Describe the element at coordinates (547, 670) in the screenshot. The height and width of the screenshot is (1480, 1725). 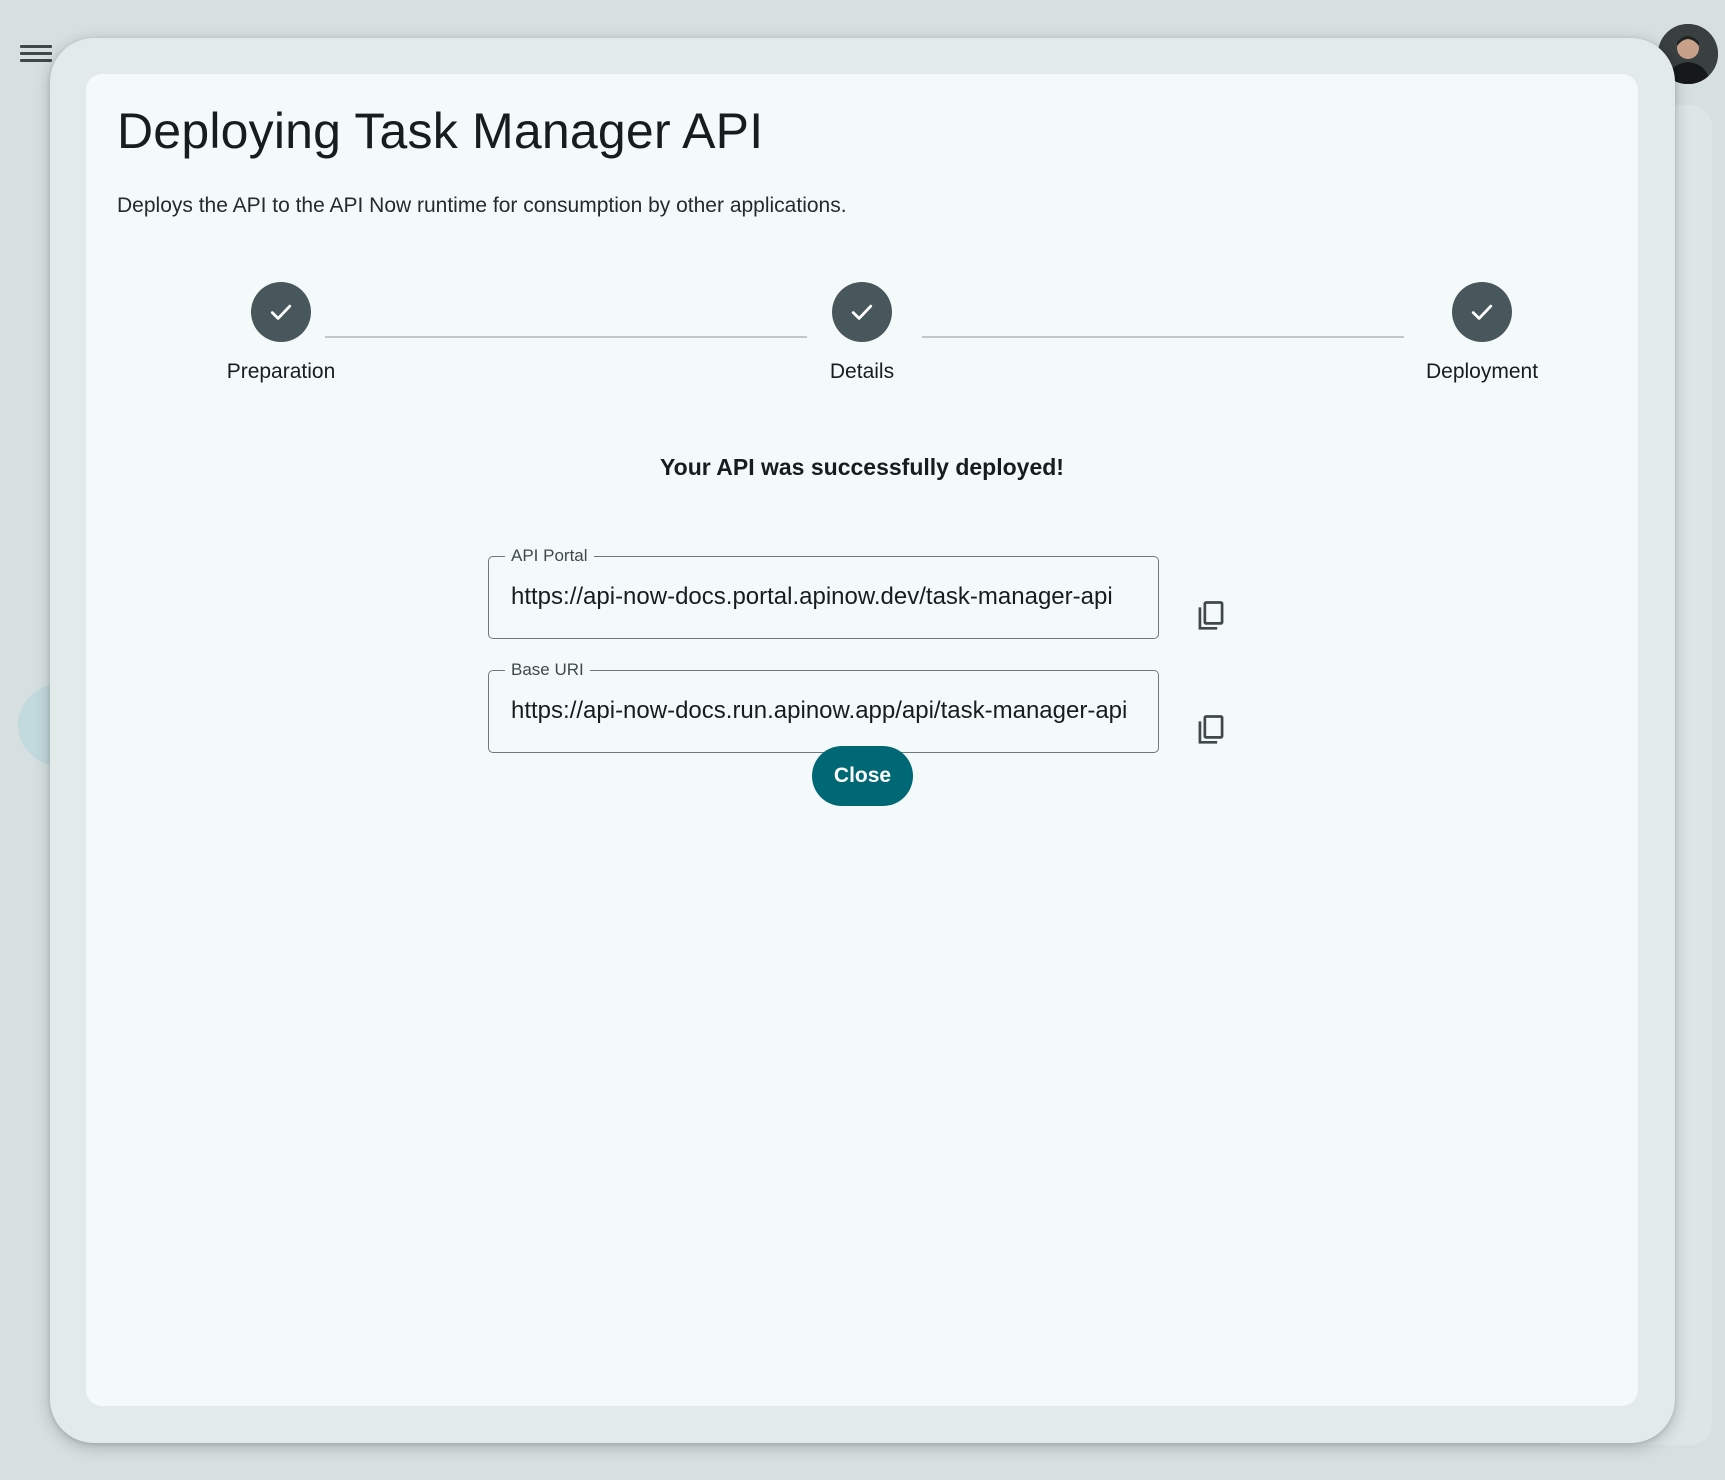
I see `base-uri-label: Base URI` at that location.